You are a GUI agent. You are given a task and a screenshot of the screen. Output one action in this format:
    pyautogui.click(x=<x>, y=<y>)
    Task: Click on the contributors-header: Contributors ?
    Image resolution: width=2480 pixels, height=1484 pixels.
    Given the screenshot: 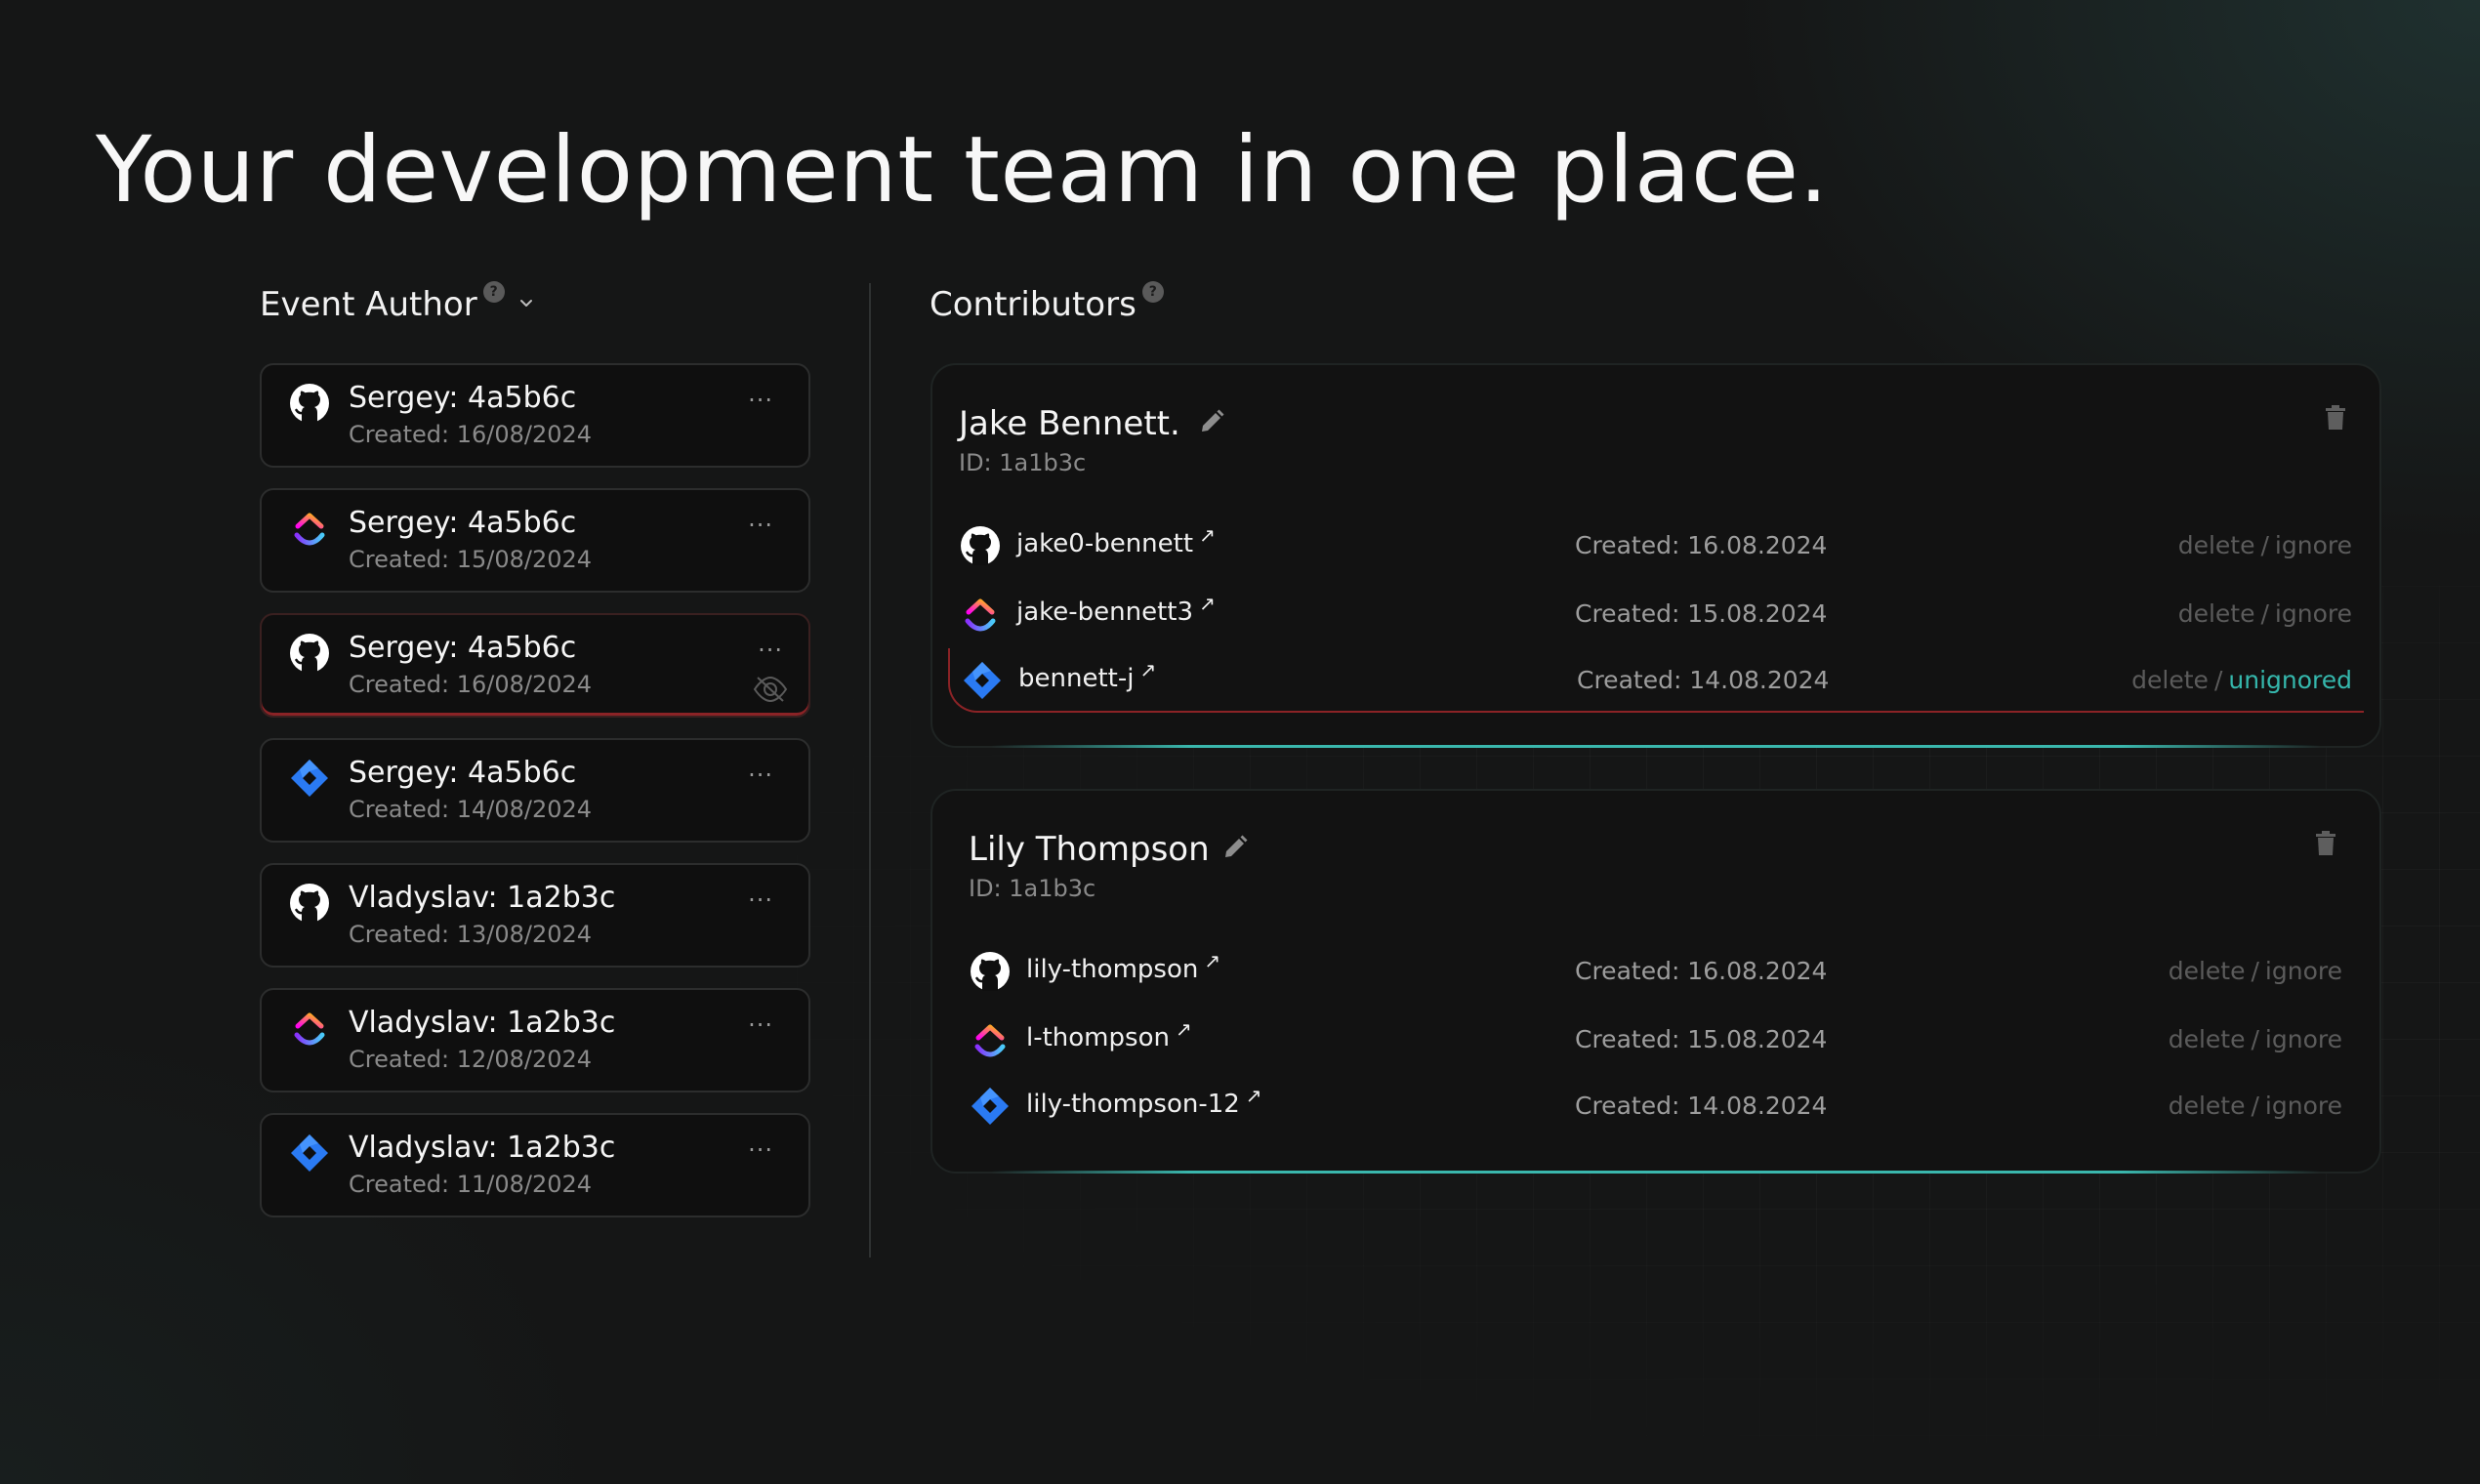 What is the action you would take?
    pyautogui.click(x=1047, y=303)
    